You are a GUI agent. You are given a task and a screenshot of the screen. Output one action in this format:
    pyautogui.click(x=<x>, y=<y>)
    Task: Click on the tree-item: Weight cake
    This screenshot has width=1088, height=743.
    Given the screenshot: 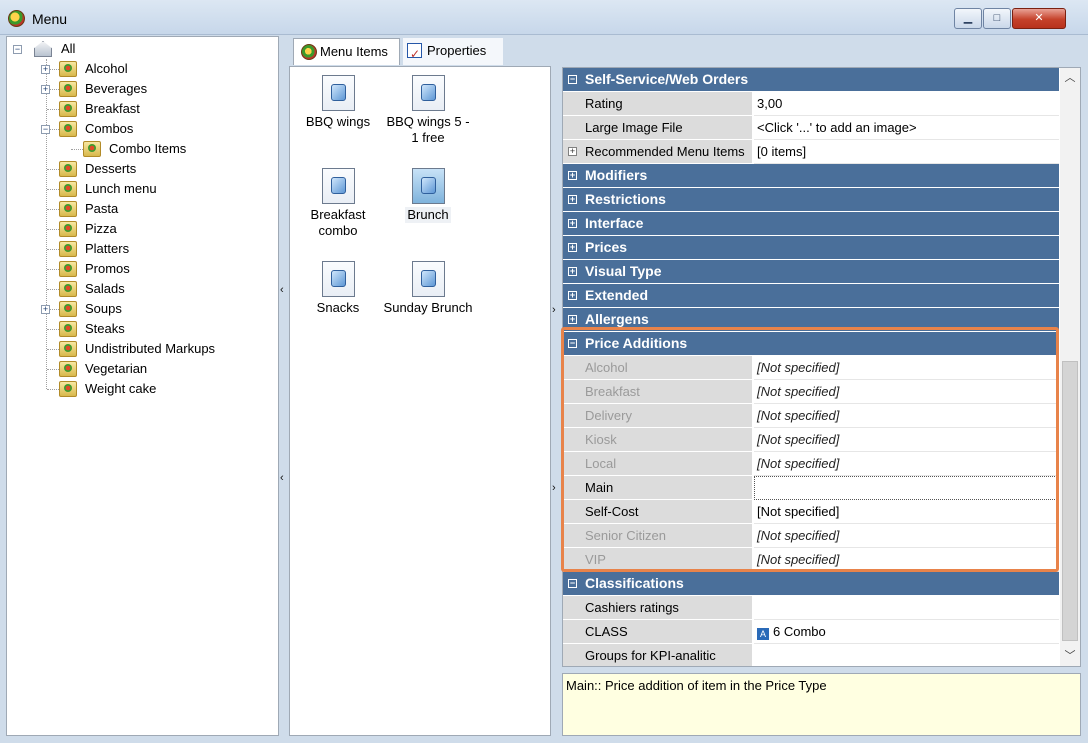 What is the action you would take?
    pyautogui.click(x=139, y=389)
    